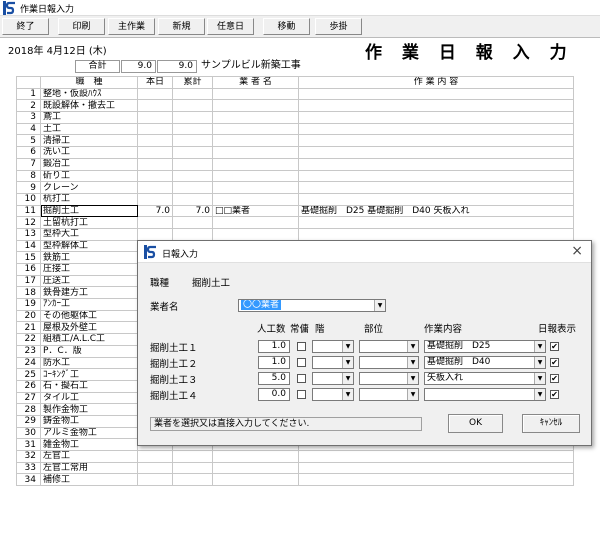 The width and height of the screenshot is (600, 540). I want to click on cancel-button: ｷｬﾝｾﾙ, so click(551, 423).